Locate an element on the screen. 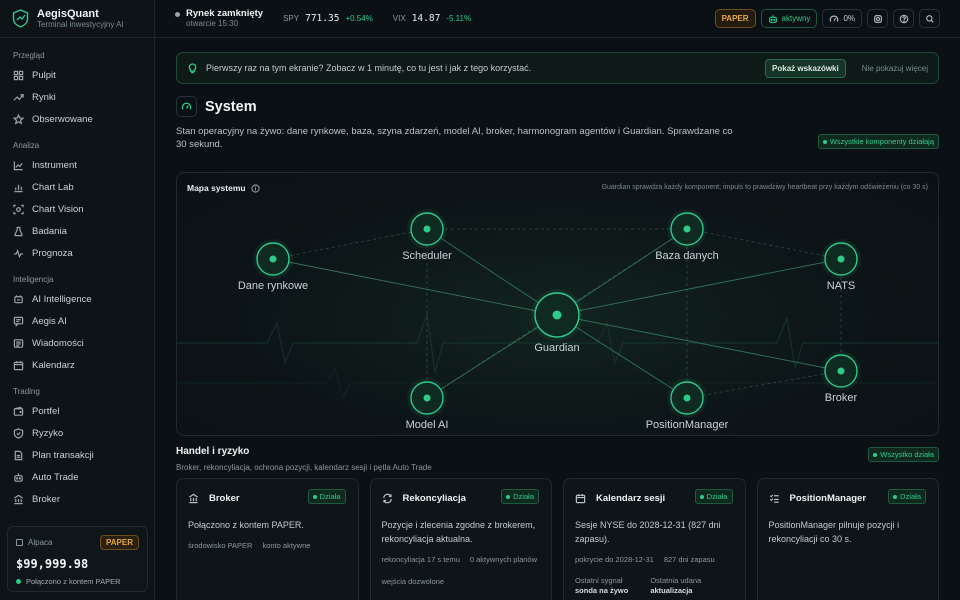  refresh-icon is located at coordinates (387, 498).